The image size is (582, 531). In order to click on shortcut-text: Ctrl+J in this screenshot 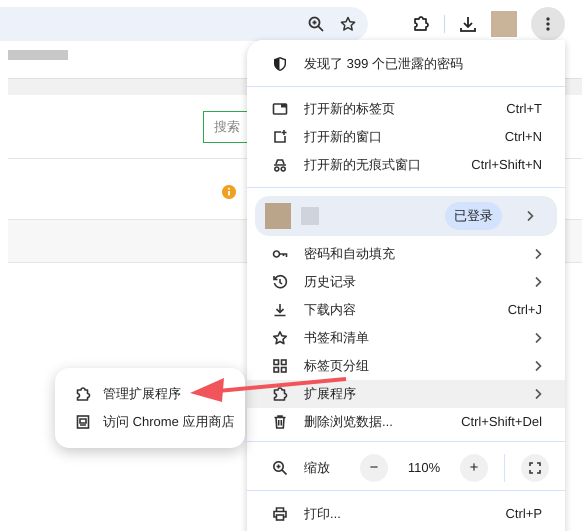, I will do `click(525, 310)`.